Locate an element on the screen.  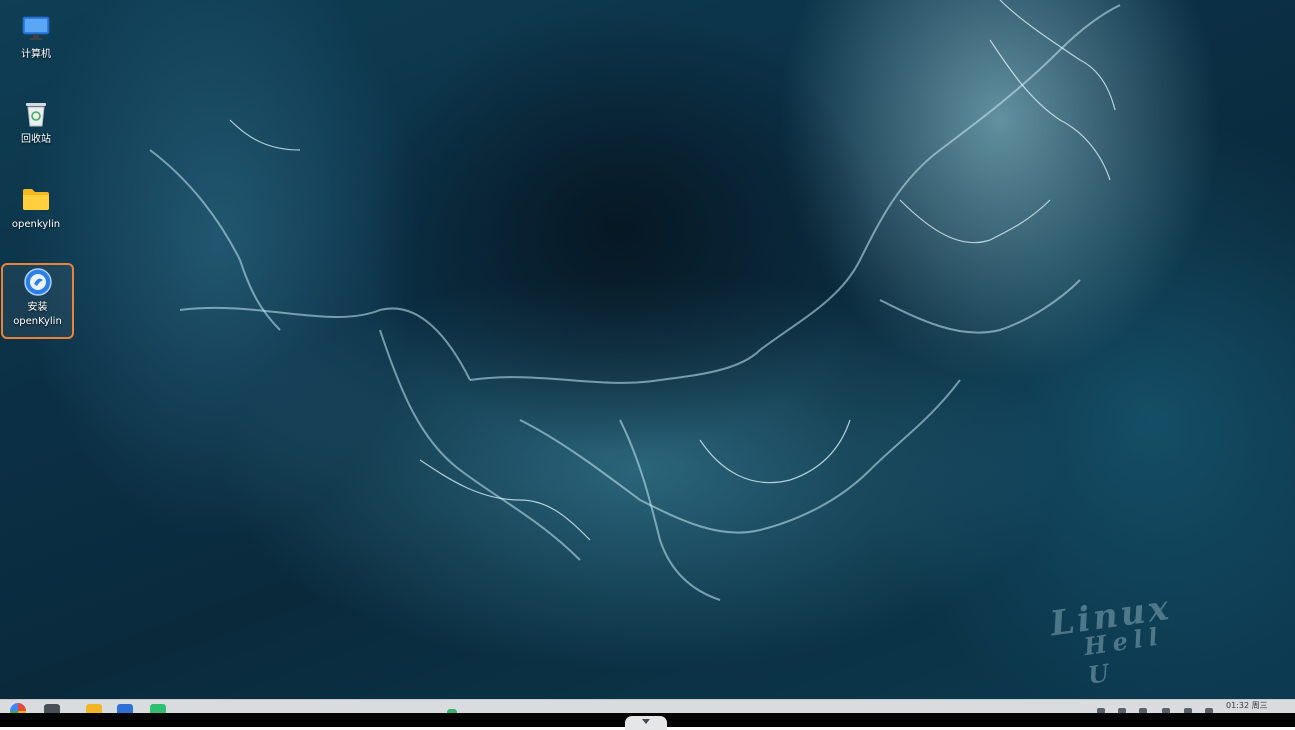
desktop-icon-computer: 计算机 is located at coordinates (36, 37).